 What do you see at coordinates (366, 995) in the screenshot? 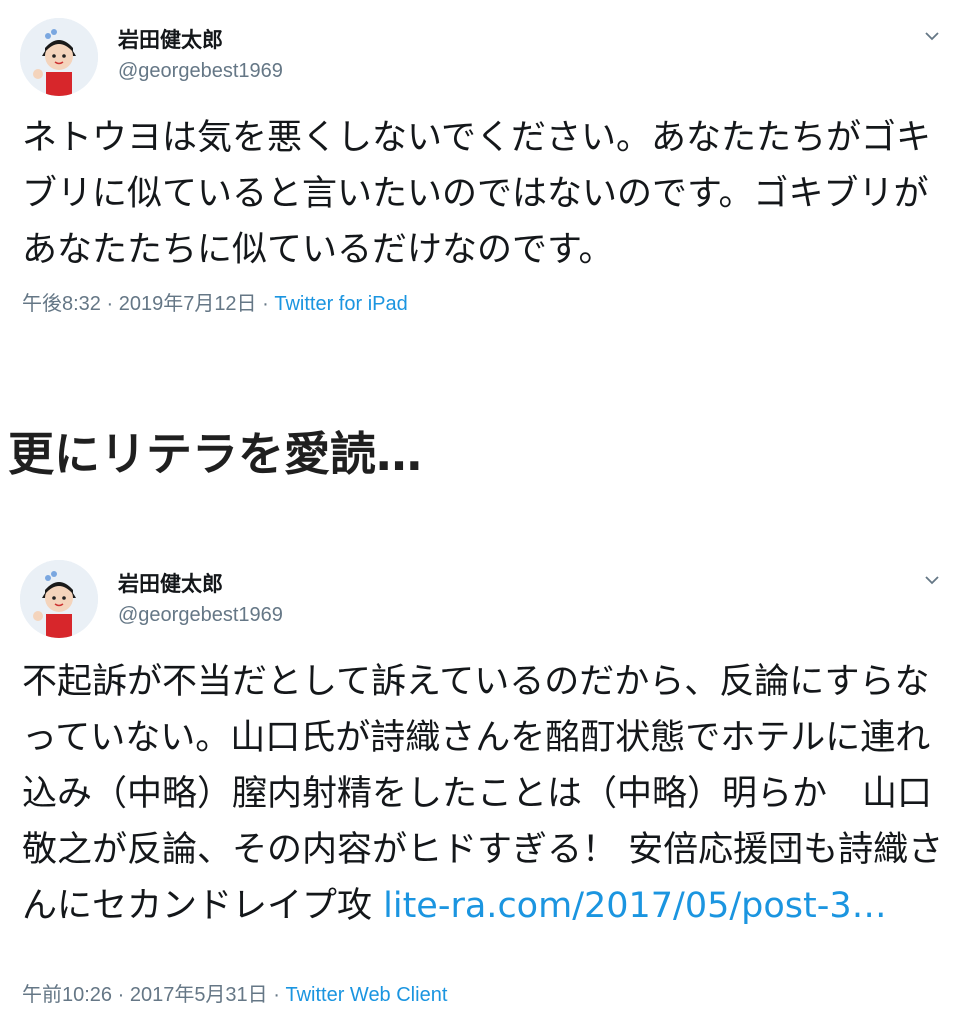
I see `tweet-source: Twitter Web Client` at bounding box center [366, 995].